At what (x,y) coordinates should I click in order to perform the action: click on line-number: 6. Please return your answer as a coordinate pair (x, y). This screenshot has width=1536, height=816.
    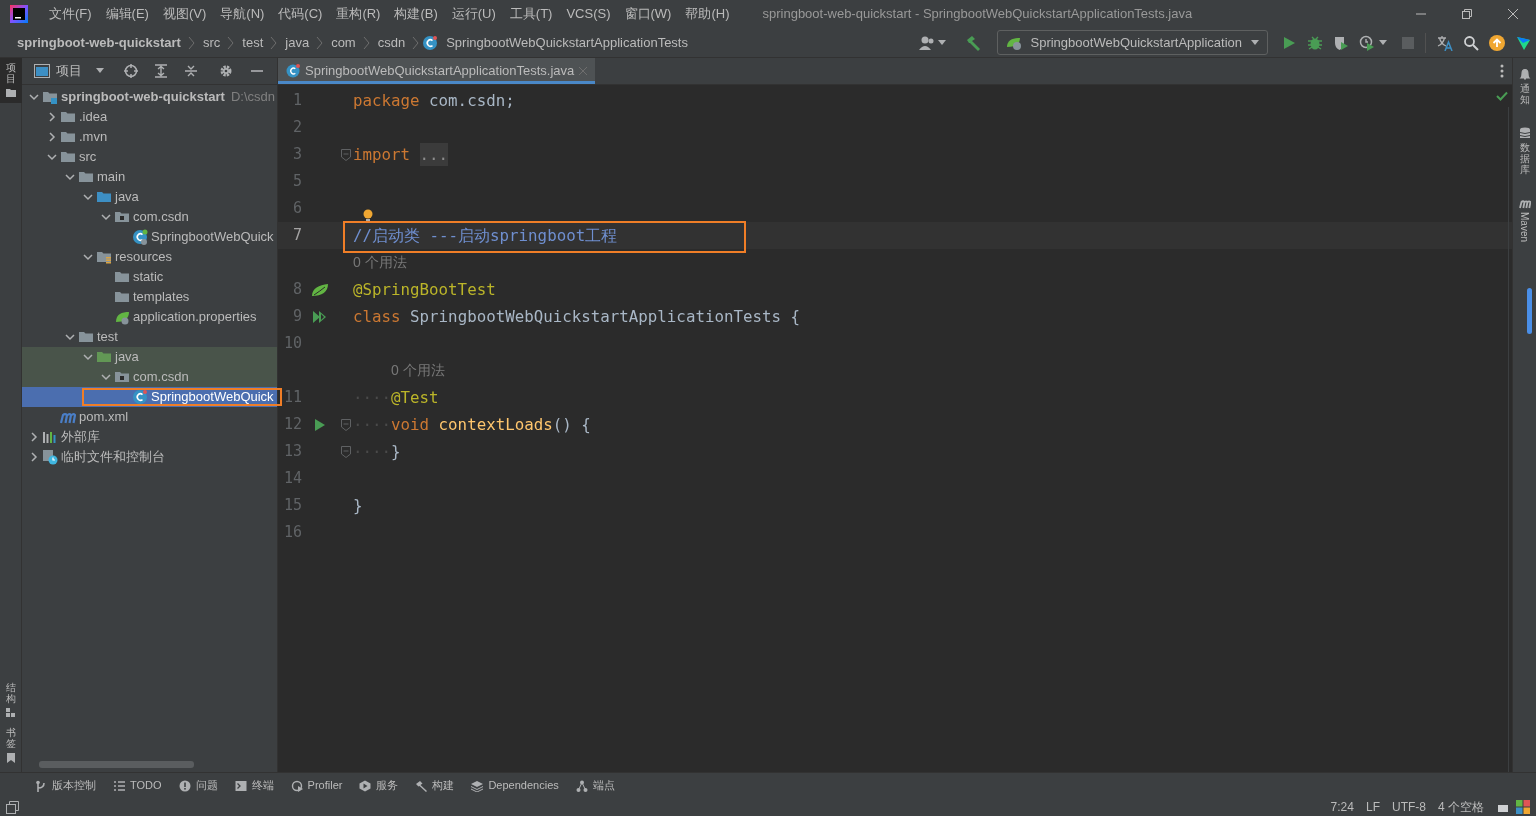
    Looking at the image, I should click on (296, 209).